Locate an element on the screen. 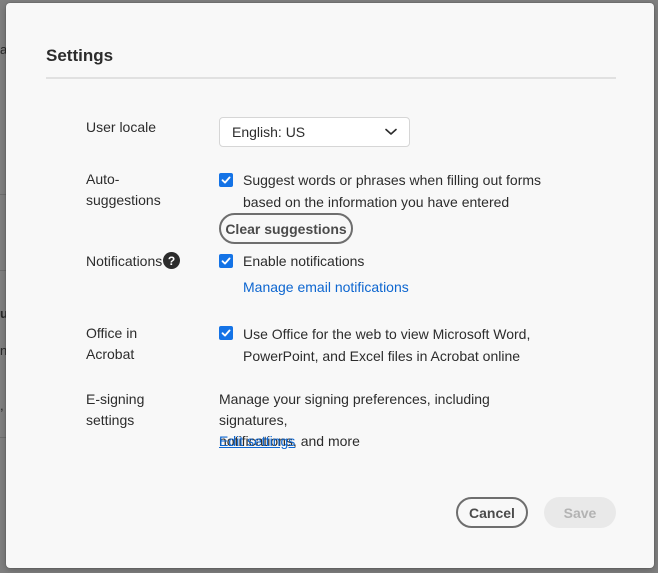 The width and height of the screenshot is (658, 573). edit-settings-link: Edit settings is located at coordinates (257, 441).